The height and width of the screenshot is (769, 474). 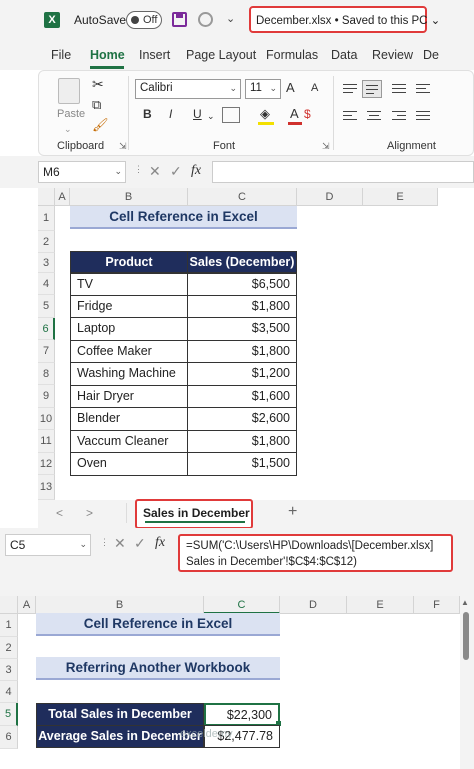 I want to click on cell-sales: $3,500, so click(x=242, y=329).